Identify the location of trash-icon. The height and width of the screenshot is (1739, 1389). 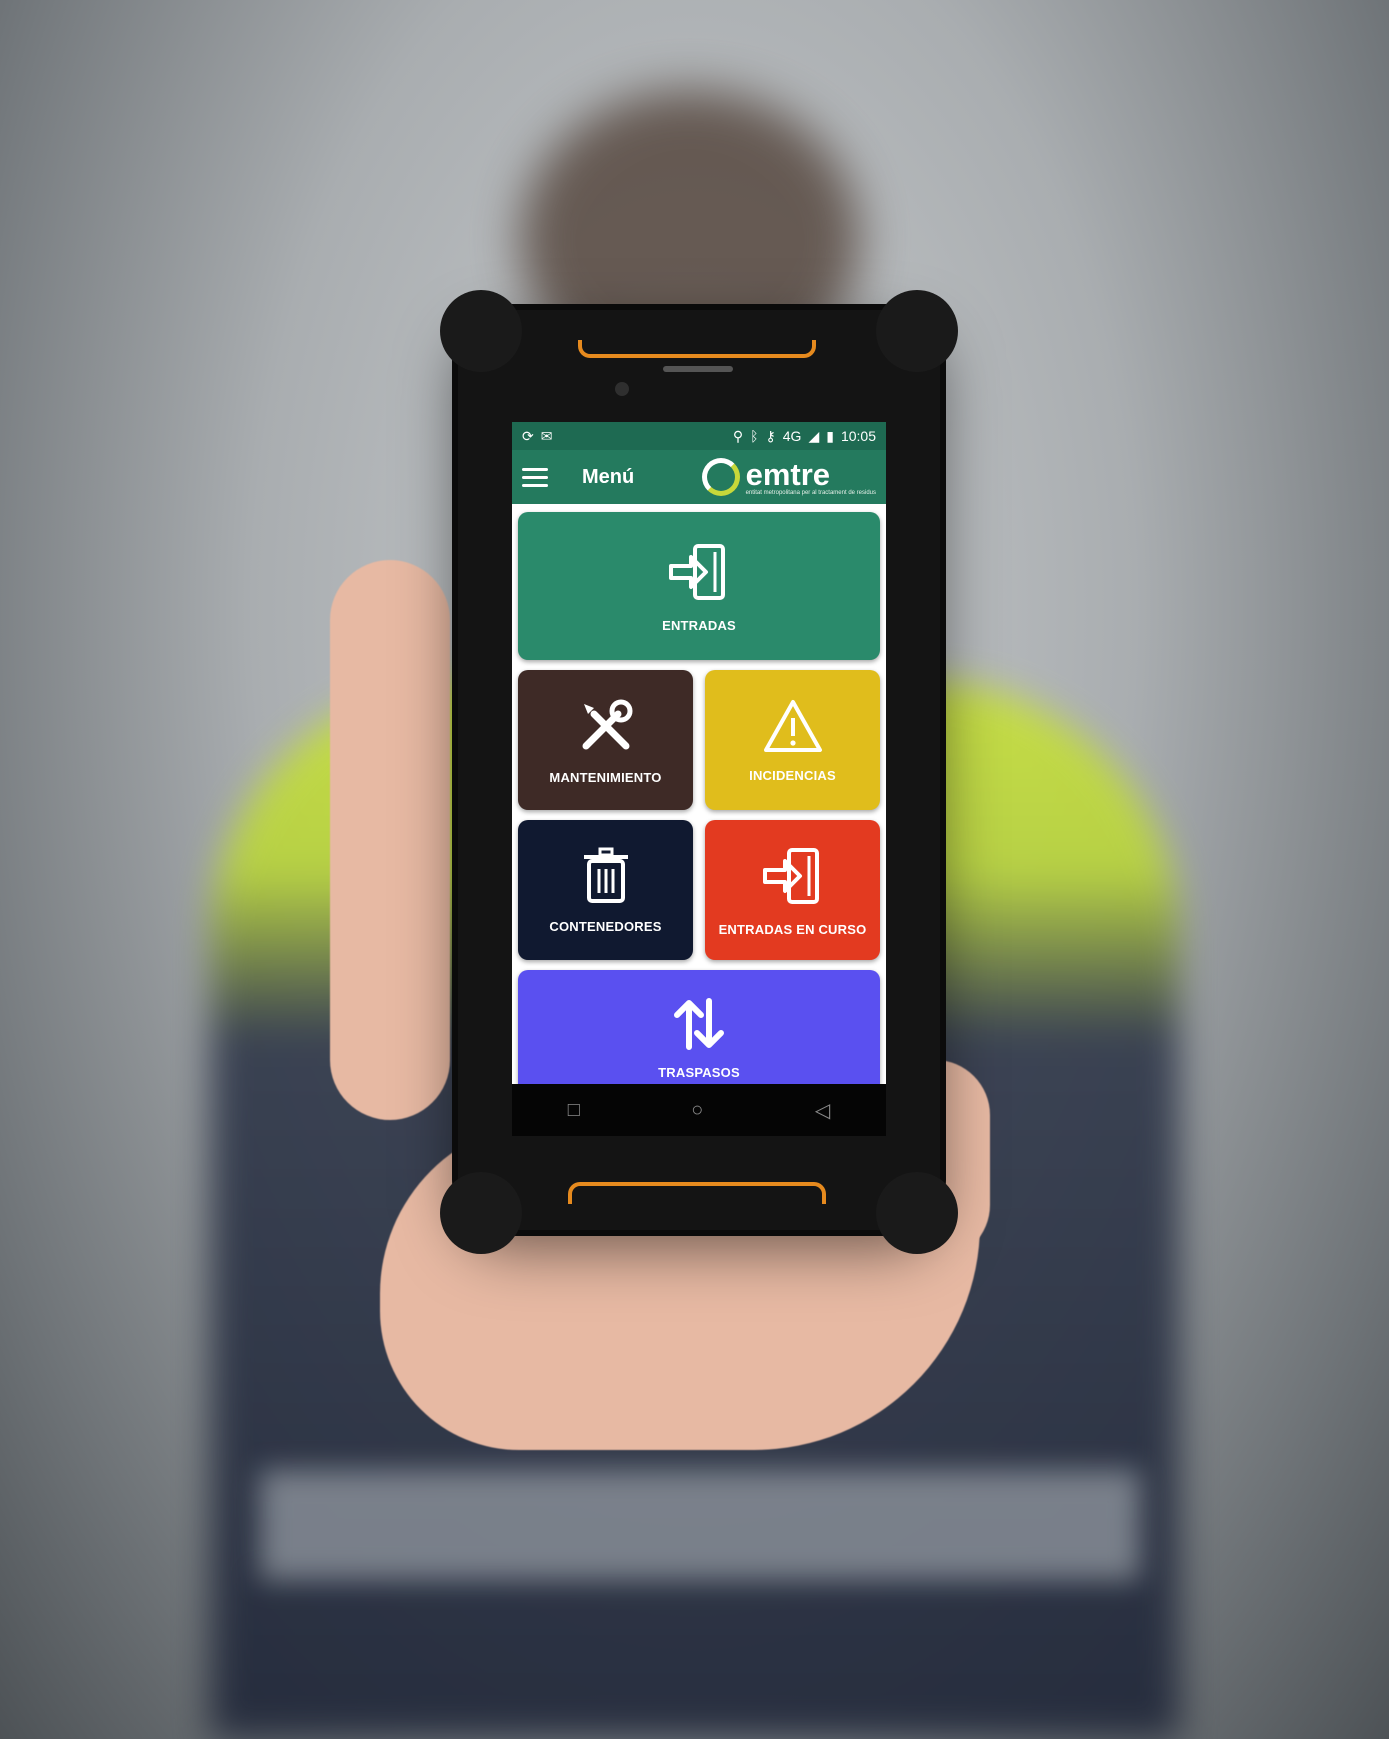
(605, 875).